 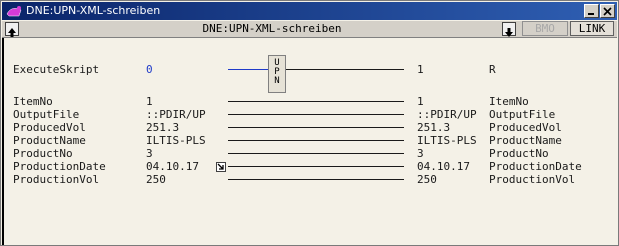 I want to click on row-label: ProductName, so click(x=49, y=140).